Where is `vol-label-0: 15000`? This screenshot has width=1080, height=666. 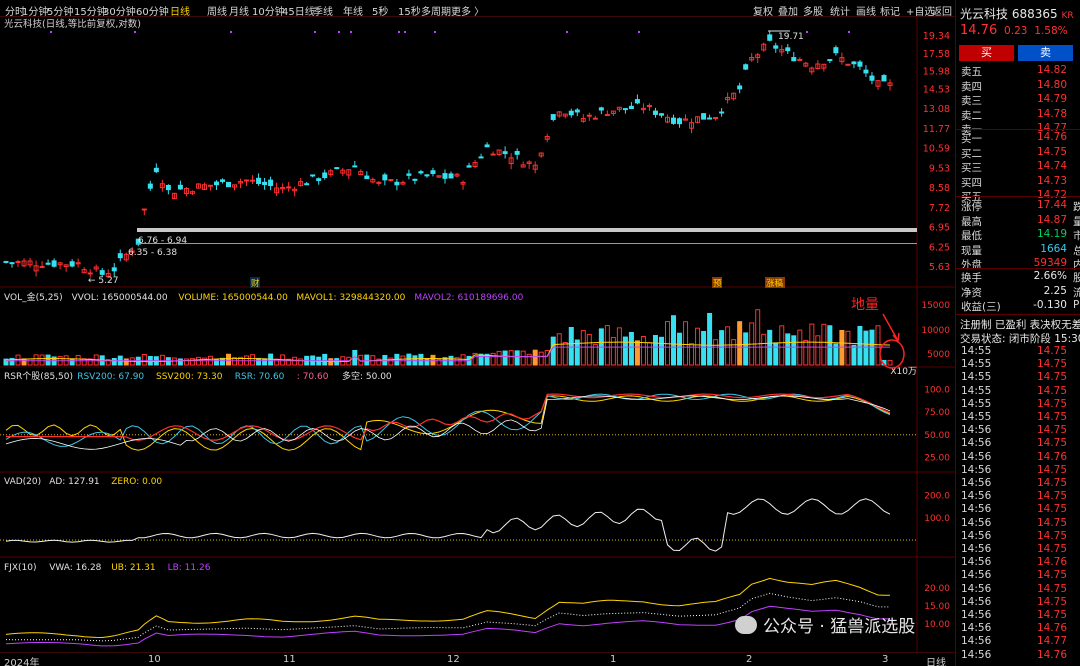 vol-label-0: 15000 is located at coordinates (935, 306).